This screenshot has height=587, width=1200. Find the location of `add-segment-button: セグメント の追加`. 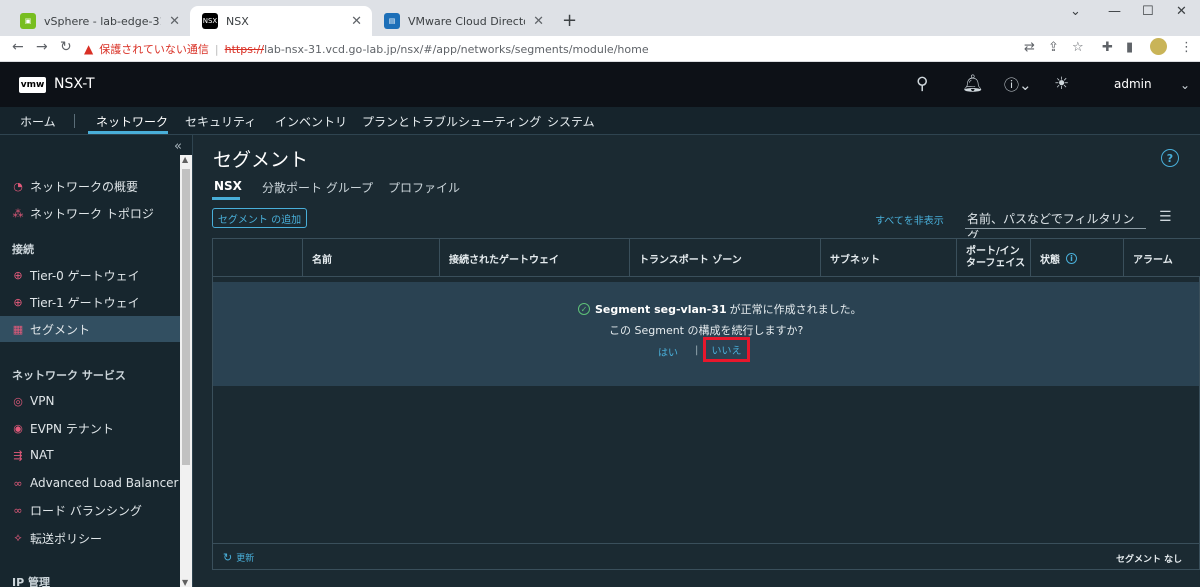

add-segment-button: セグメント の追加 is located at coordinates (259, 218).